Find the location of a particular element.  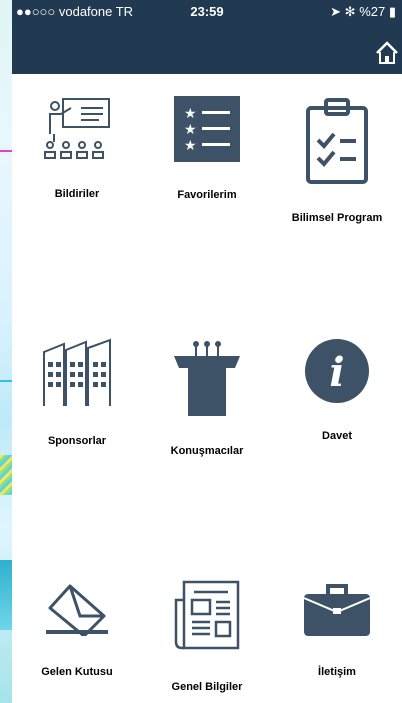

status-right: ➤ ✻ %27 ▮ is located at coordinates (363, 12).